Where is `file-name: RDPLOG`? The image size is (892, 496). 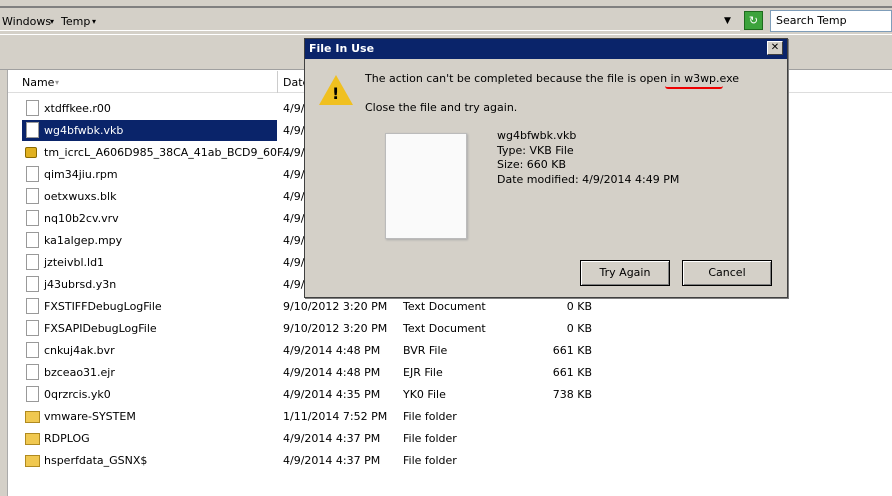
file-name: RDPLOG is located at coordinates (67, 438).